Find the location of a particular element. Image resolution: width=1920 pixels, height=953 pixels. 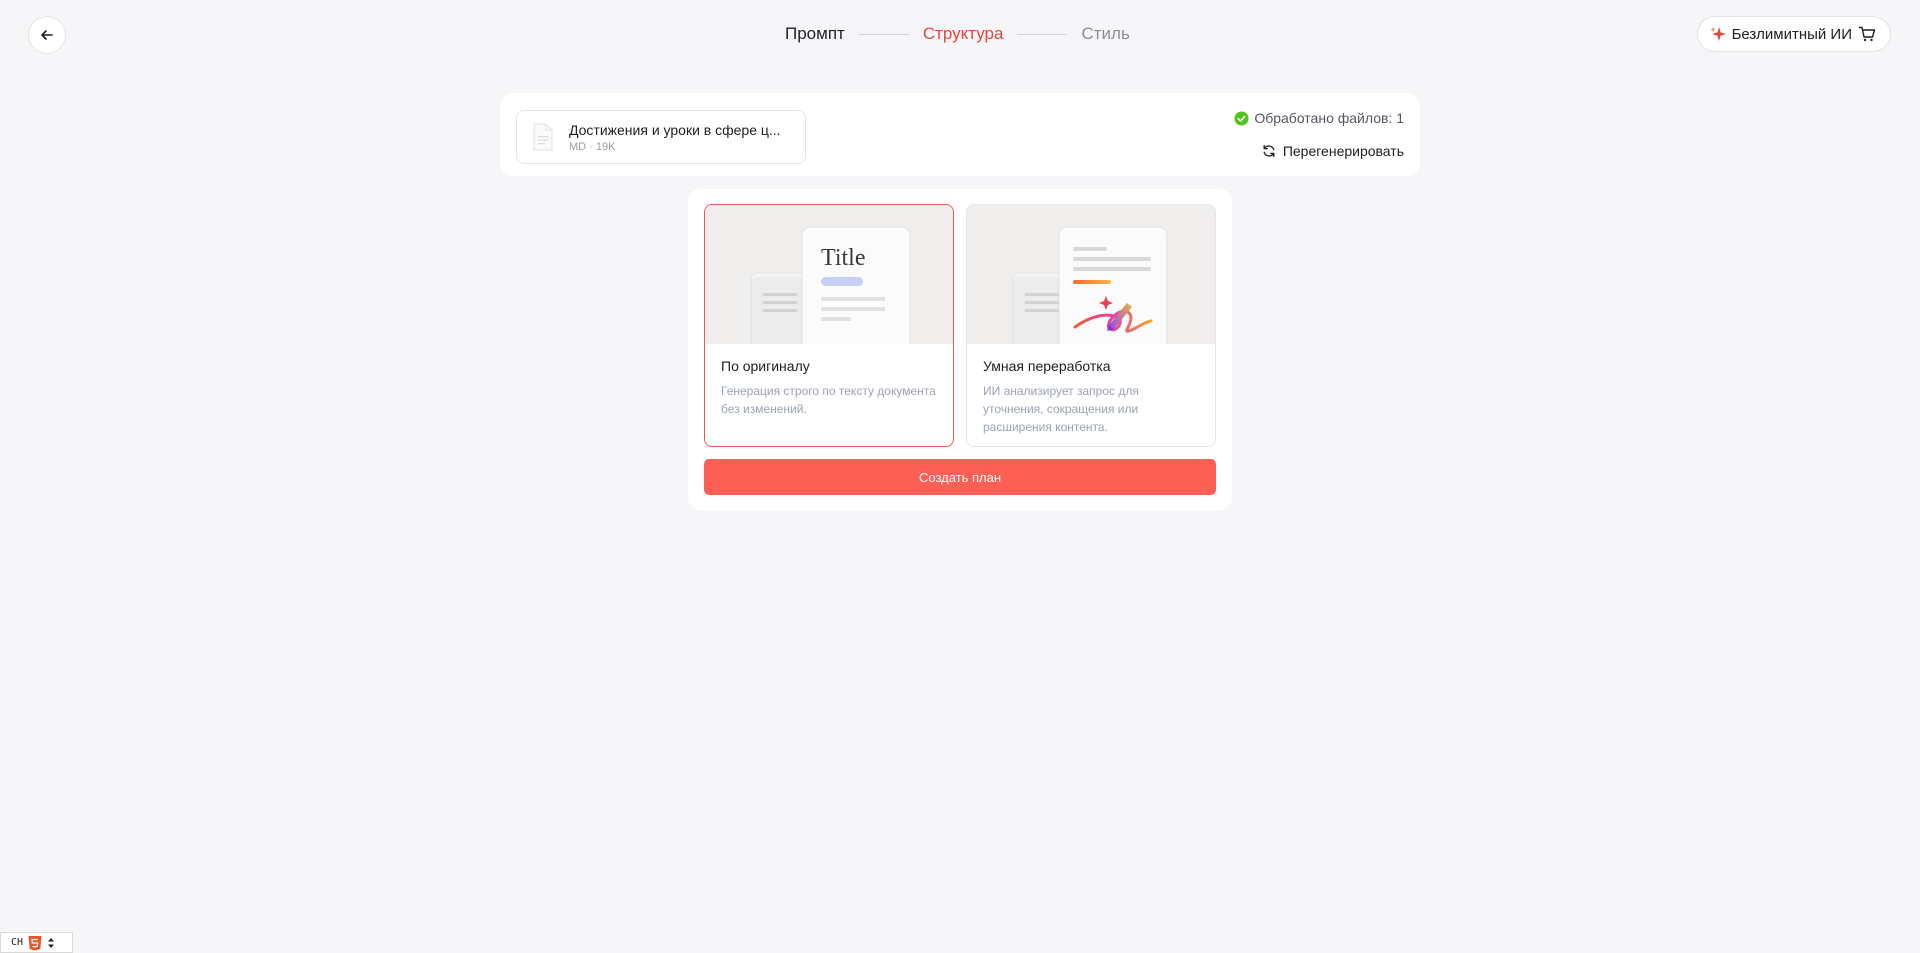

stepper: Промпт Структура Стиль is located at coordinates (957, 34).